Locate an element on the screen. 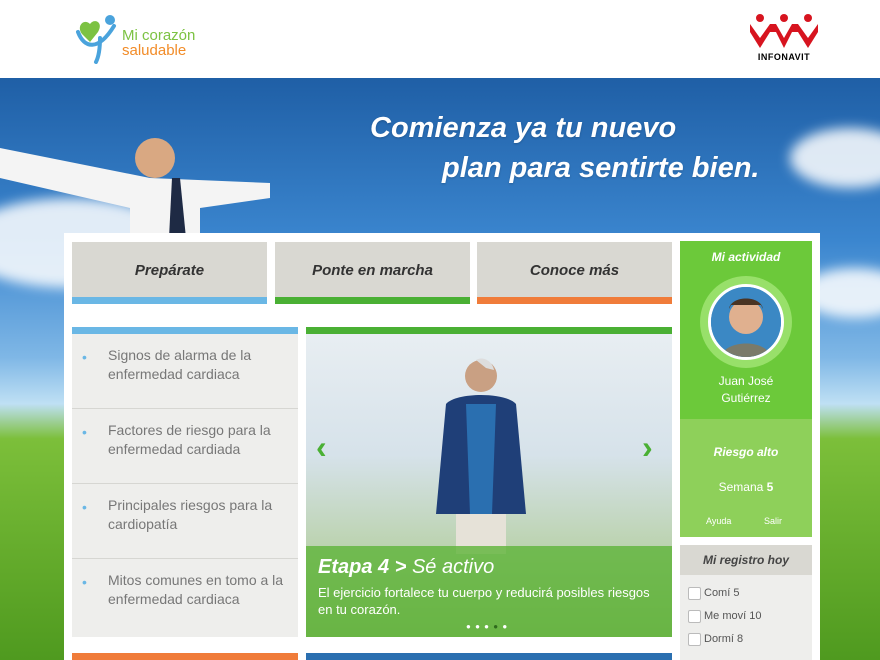 This screenshot has width=880, height=660. activity-title: Mi actividad is located at coordinates (746, 257).